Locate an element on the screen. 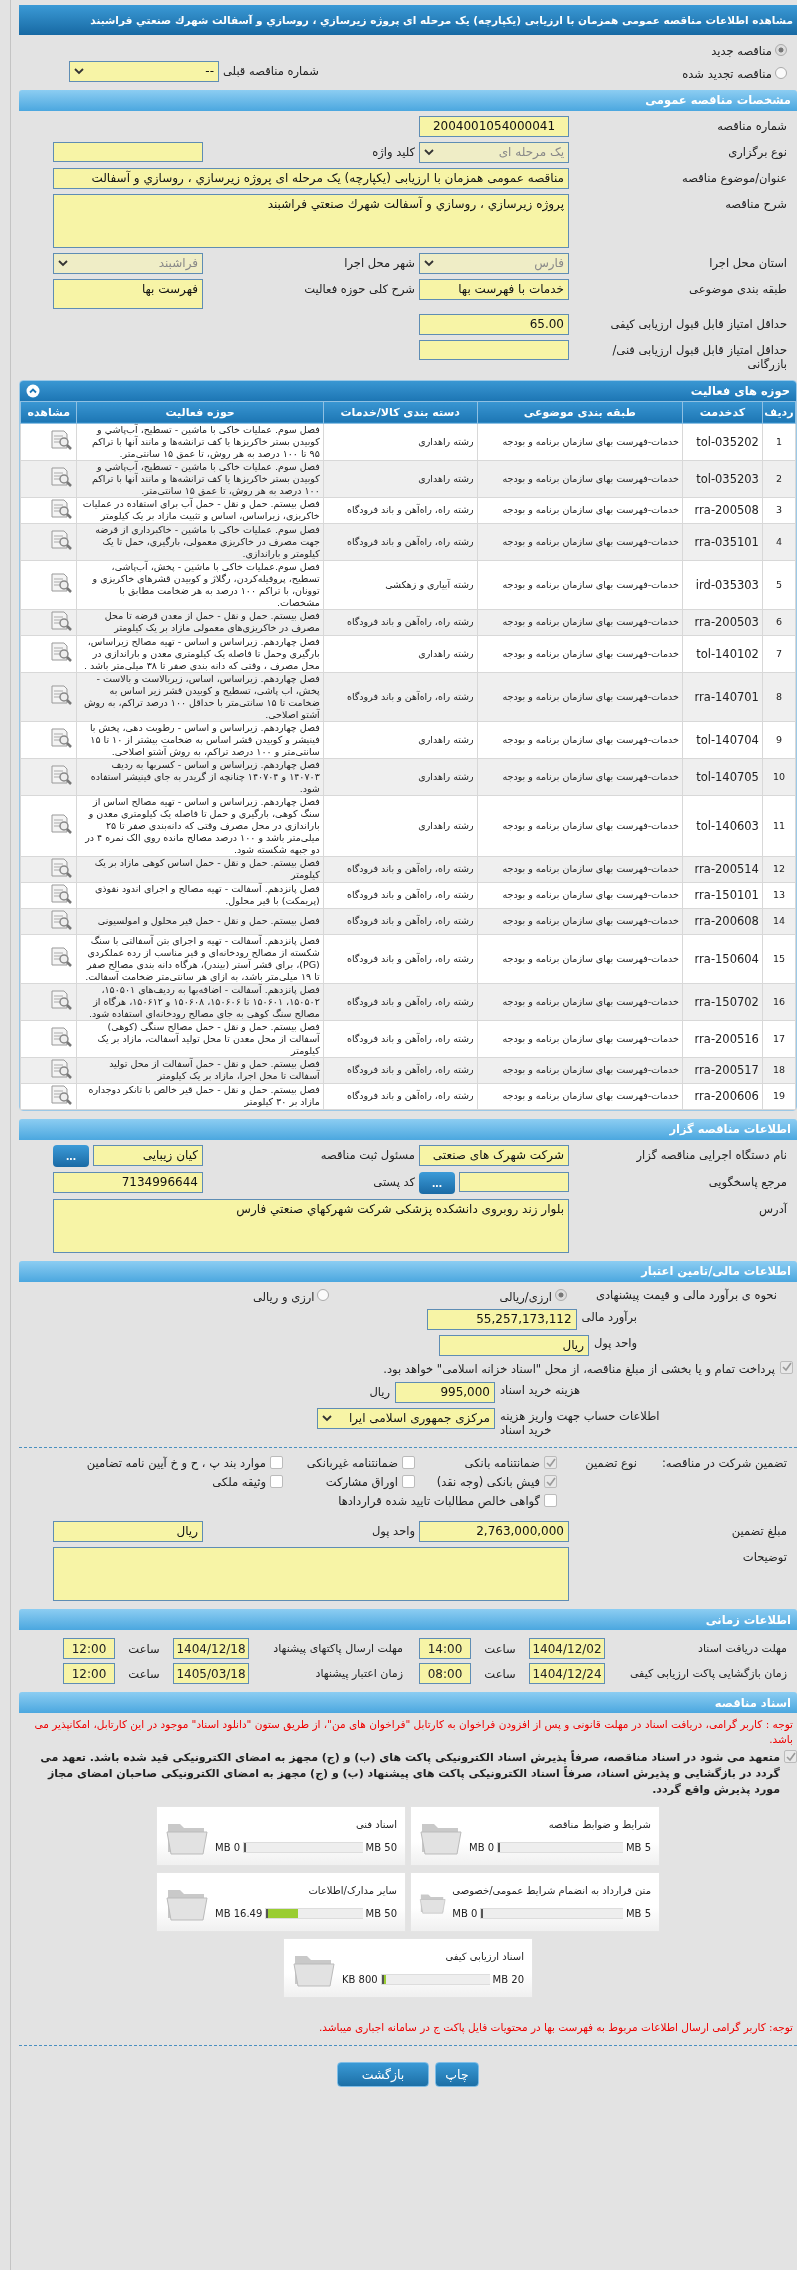 This screenshot has width=797, height=2270. table-cell: فصل بیستم. حمل و نقل - حمل قیر محلول و امولسیونی is located at coordinates (200, 921).